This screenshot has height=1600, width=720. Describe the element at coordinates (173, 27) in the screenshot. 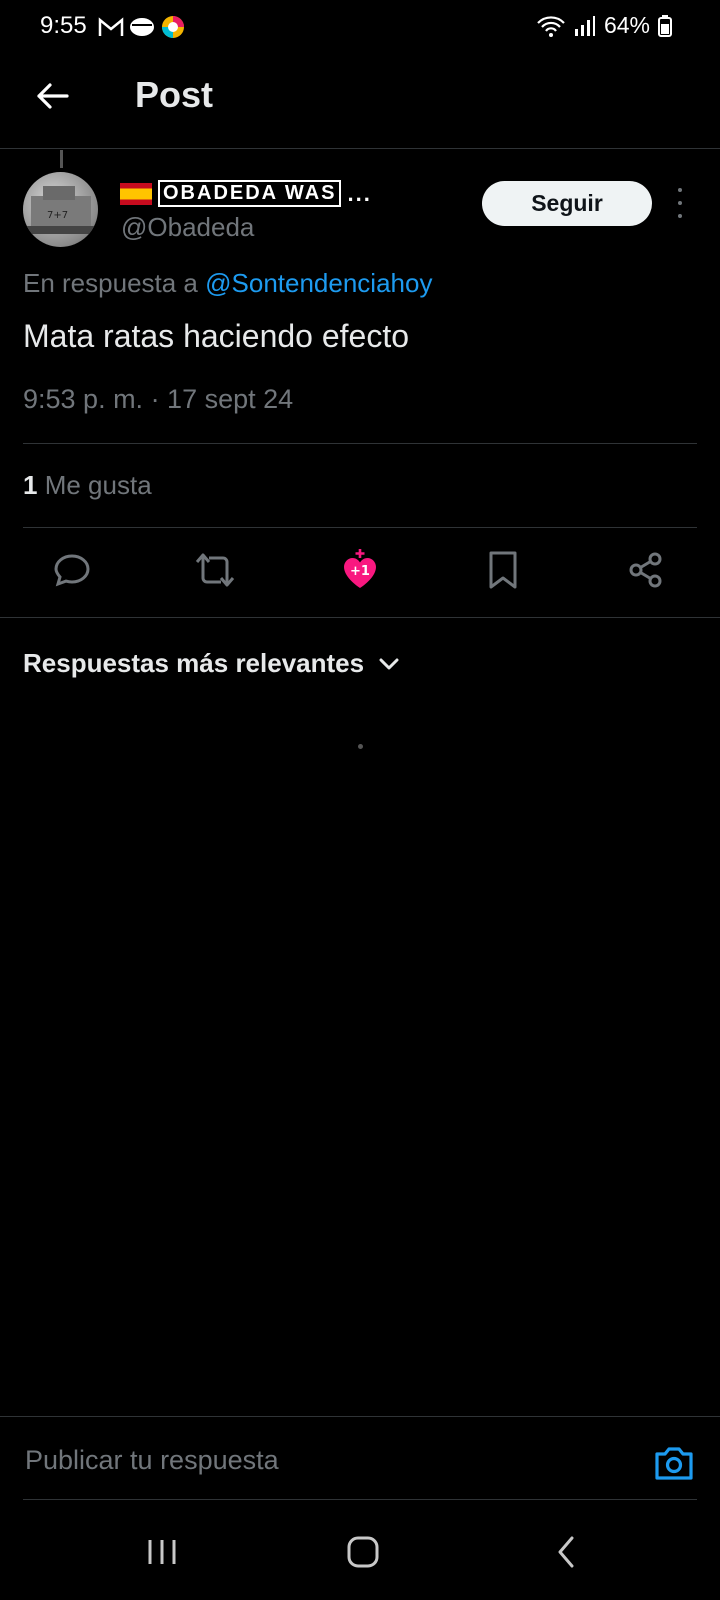

I see `browser-notification-icon` at that location.